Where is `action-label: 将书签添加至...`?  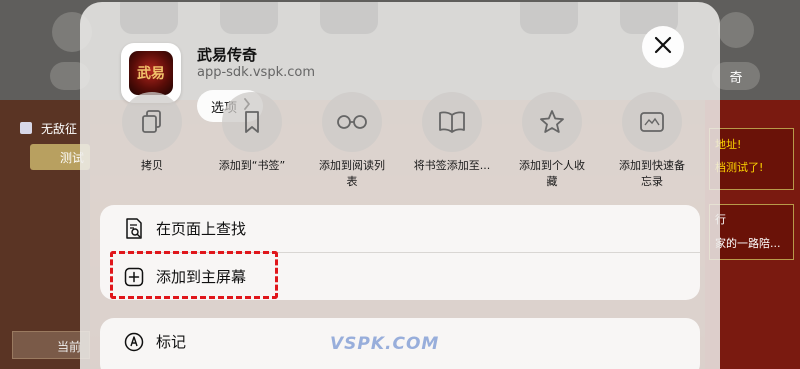
action-label: 将书签添加至... is located at coordinates (452, 165).